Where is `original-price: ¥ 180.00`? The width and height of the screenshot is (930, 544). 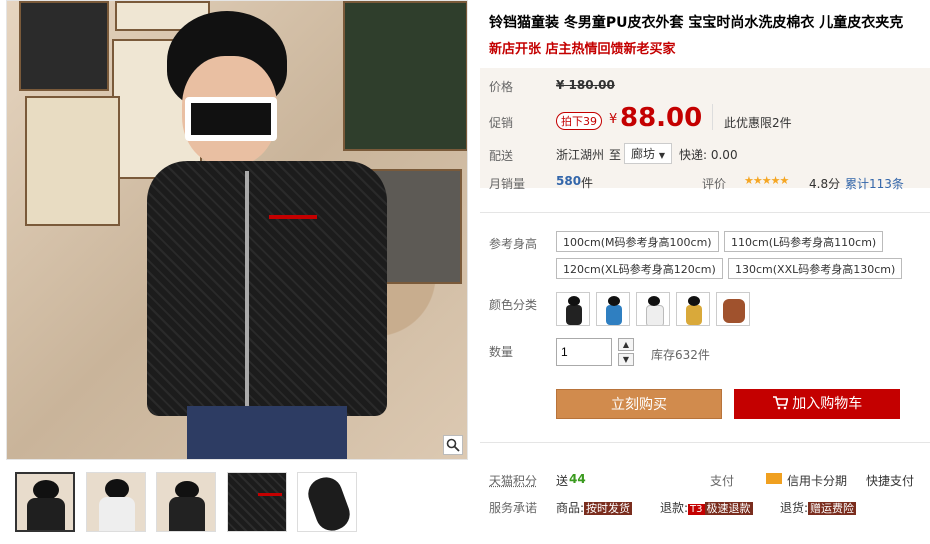
original-price: ¥ 180.00 is located at coordinates (585, 85).